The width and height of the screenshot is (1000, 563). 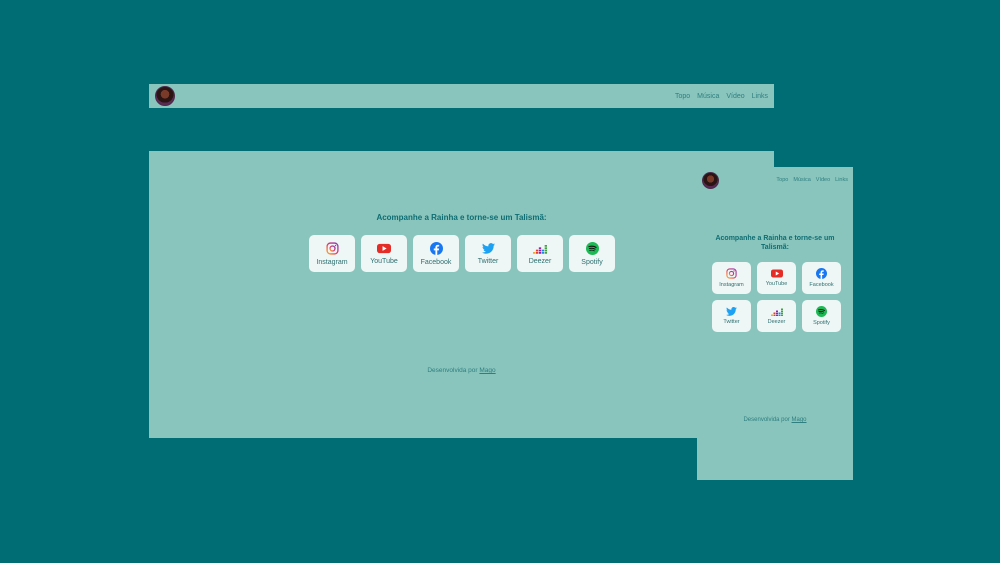 What do you see at coordinates (461, 96) in the screenshot?
I see `desktop-navbar: Topo Música Vídeo Links` at bounding box center [461, 96].